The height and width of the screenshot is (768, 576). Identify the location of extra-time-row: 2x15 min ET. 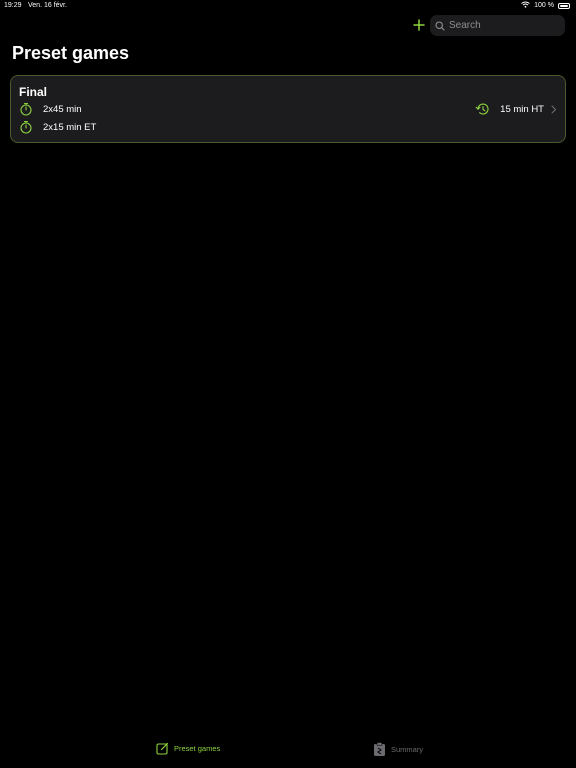
(57, 127).